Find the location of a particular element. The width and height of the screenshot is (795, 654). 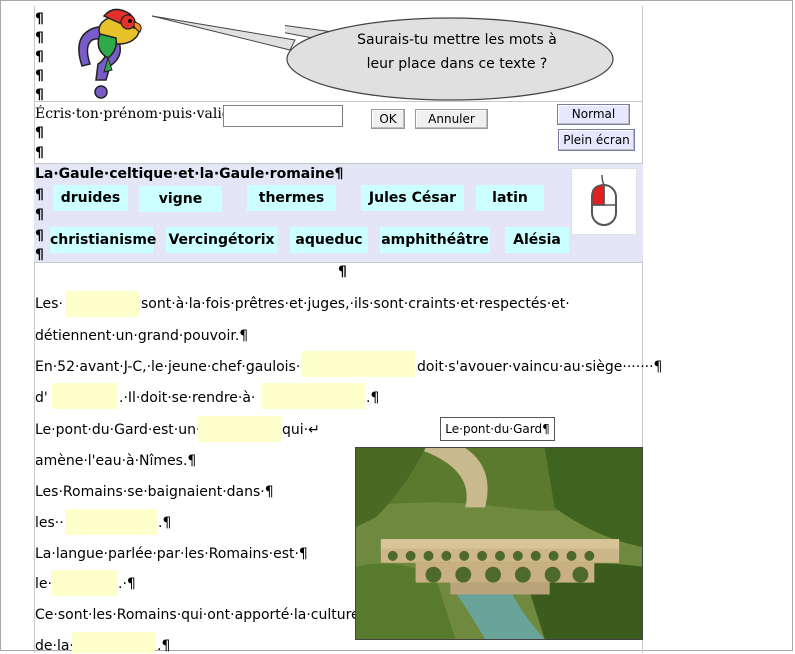

word-tile: Vercingétorix is located at coordinates (221, 240).